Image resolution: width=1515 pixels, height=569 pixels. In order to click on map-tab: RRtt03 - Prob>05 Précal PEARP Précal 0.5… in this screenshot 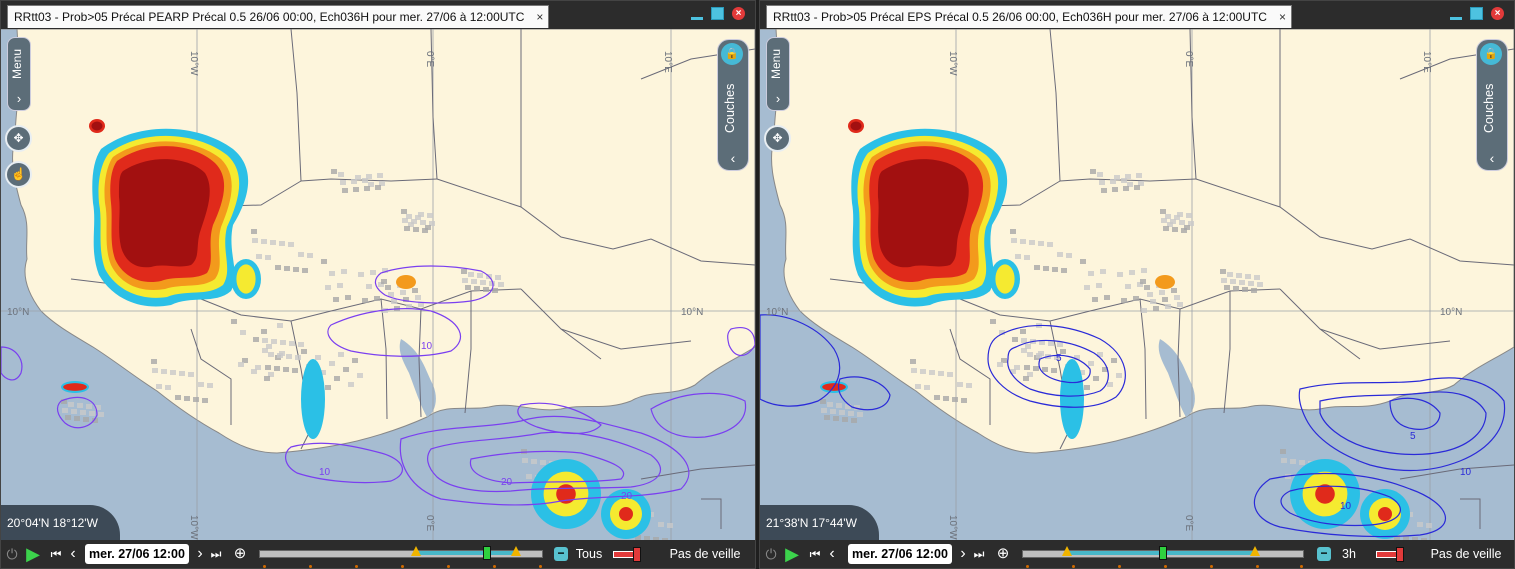, I will do `click(278, 16)`.